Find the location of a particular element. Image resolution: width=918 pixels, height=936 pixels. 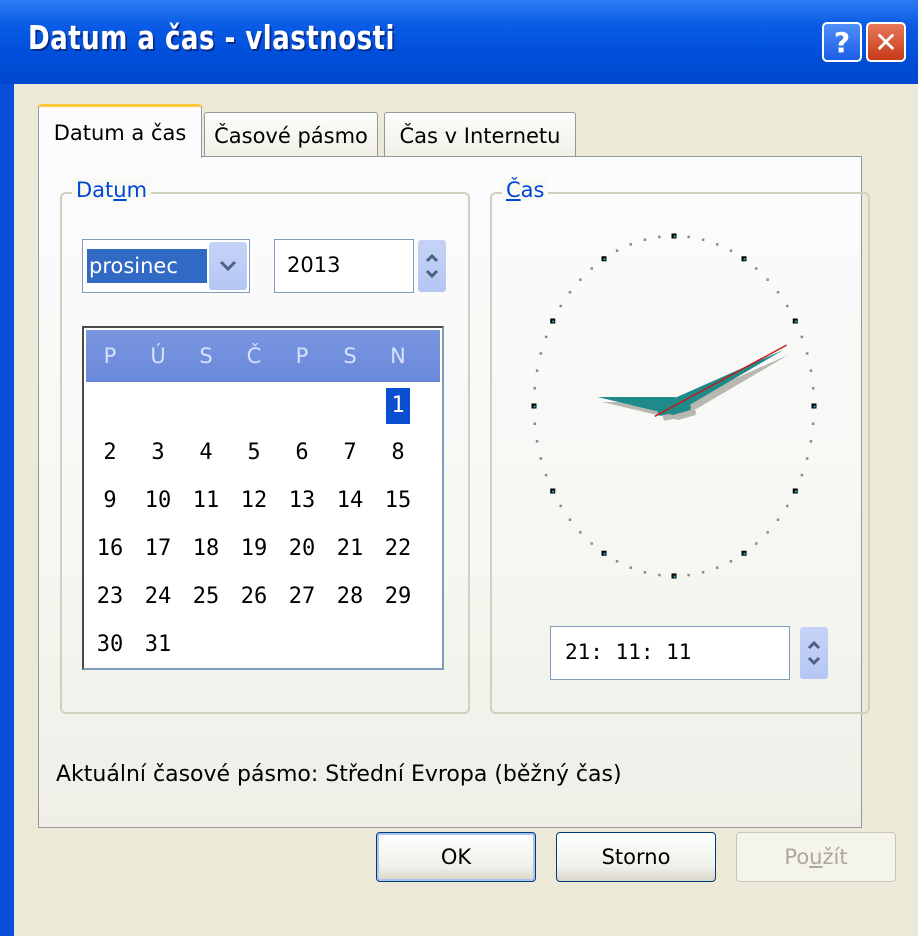

calendar-day: 26 is located at coordinates (254, 596).